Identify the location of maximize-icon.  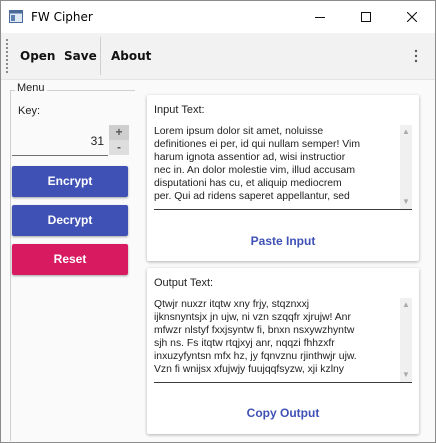
(366, 17).